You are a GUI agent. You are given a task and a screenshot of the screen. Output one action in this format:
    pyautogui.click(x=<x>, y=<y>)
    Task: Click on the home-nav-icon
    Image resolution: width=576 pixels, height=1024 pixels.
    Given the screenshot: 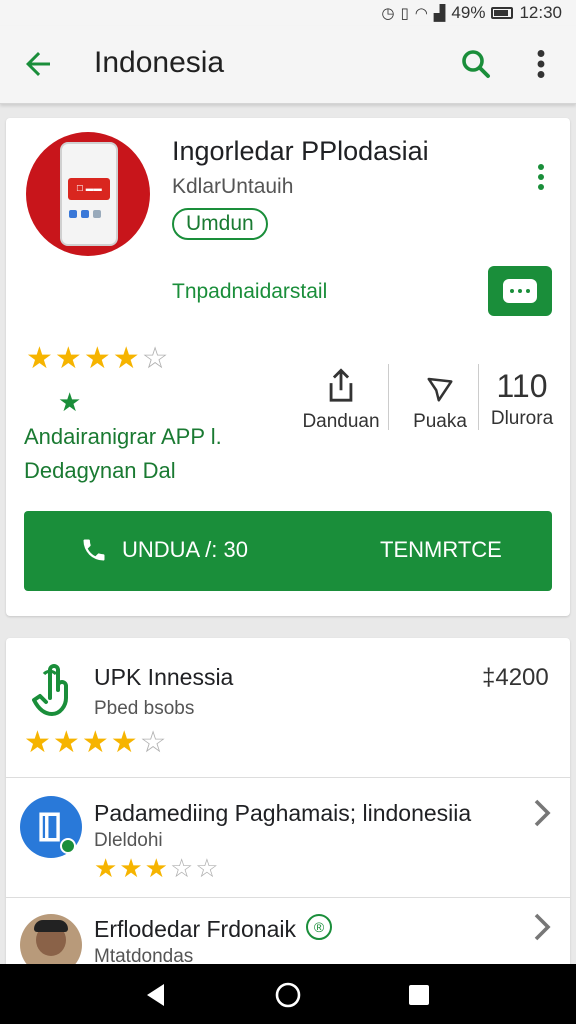 What is the action you would take?
    pyautogui.click(x=288, y=995)
    